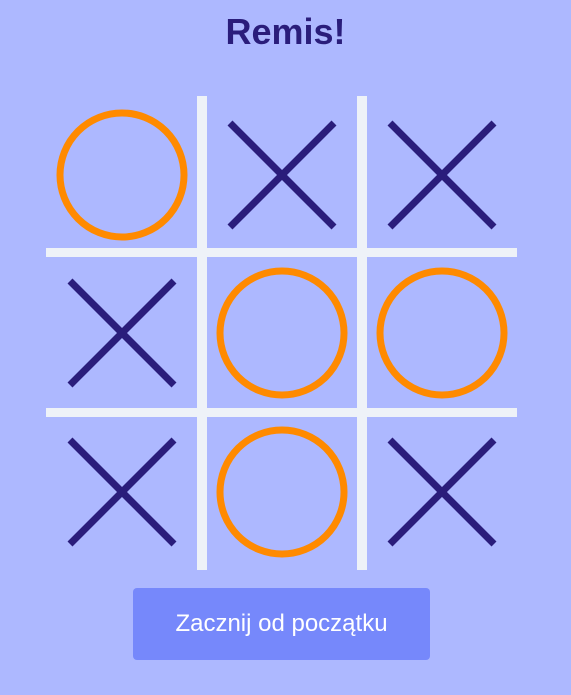 This screenshot has height=695, width=571. Describe the element at coordinates (281, 624) in the screenshot. I see `restart-button: Zacznij od początku` at that location.